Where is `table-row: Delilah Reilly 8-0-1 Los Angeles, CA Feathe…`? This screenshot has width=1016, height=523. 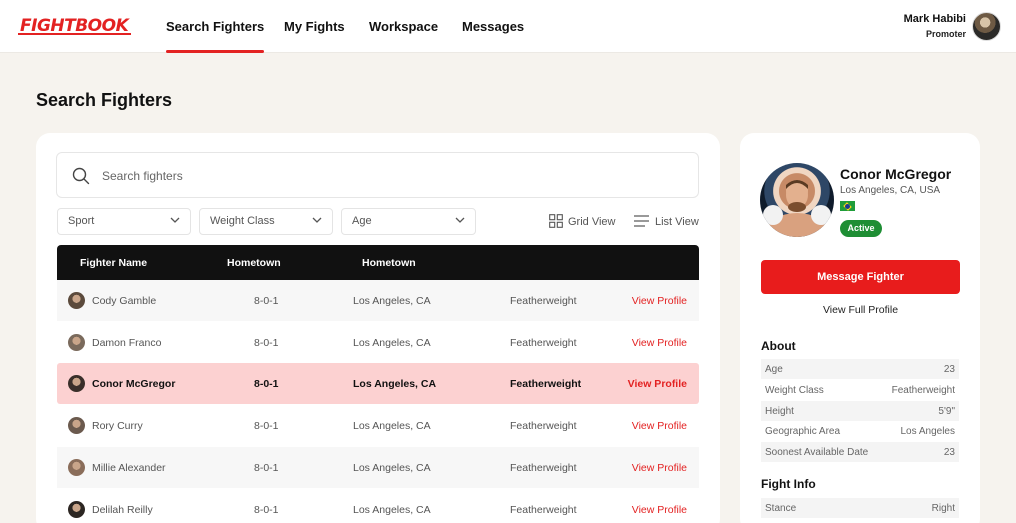 table-row: Delilah Reilly 8-0-1 Los Angeles, CA Feathe… is located at coordinates (378, 506).